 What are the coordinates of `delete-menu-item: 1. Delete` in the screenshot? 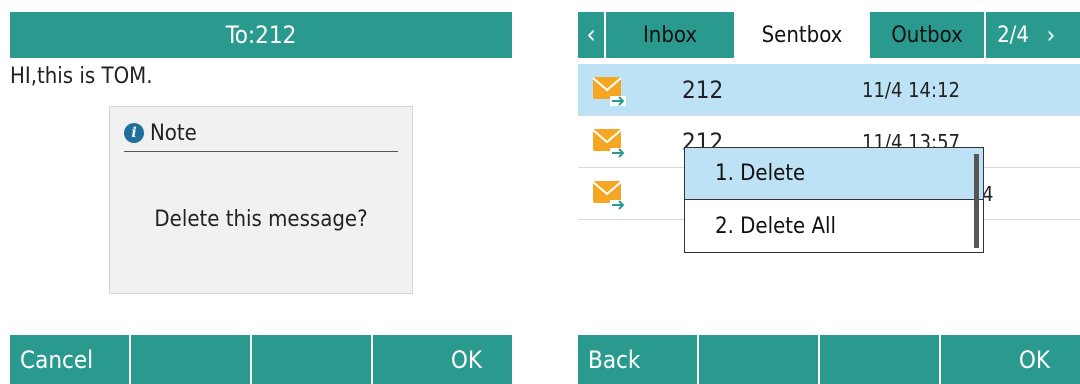 It's located at (834, 174).